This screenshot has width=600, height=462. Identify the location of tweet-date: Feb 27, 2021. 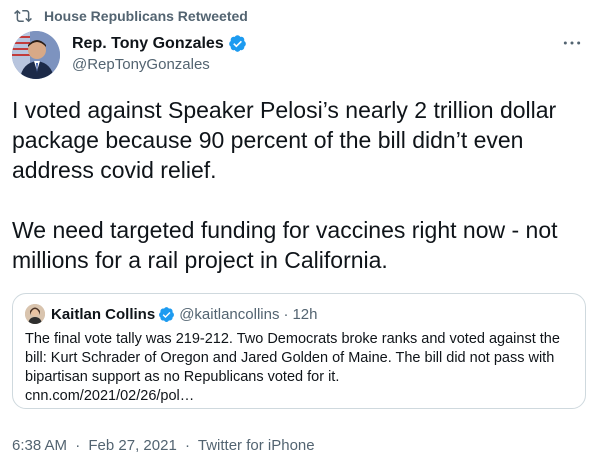
(132, 445).